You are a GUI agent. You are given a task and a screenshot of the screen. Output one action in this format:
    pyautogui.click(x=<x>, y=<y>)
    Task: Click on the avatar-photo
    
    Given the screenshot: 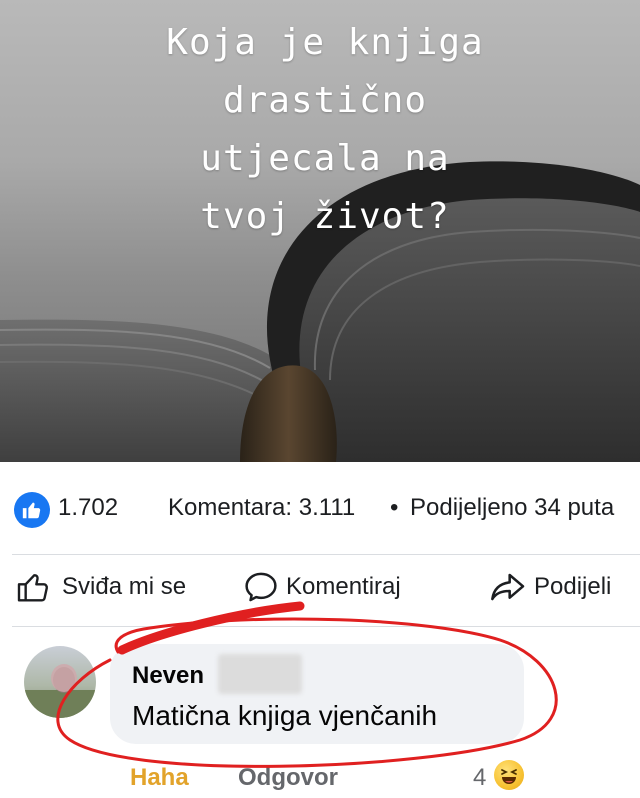 What is the action you would take?
    pyautogui.click(x=60, y=691)
    